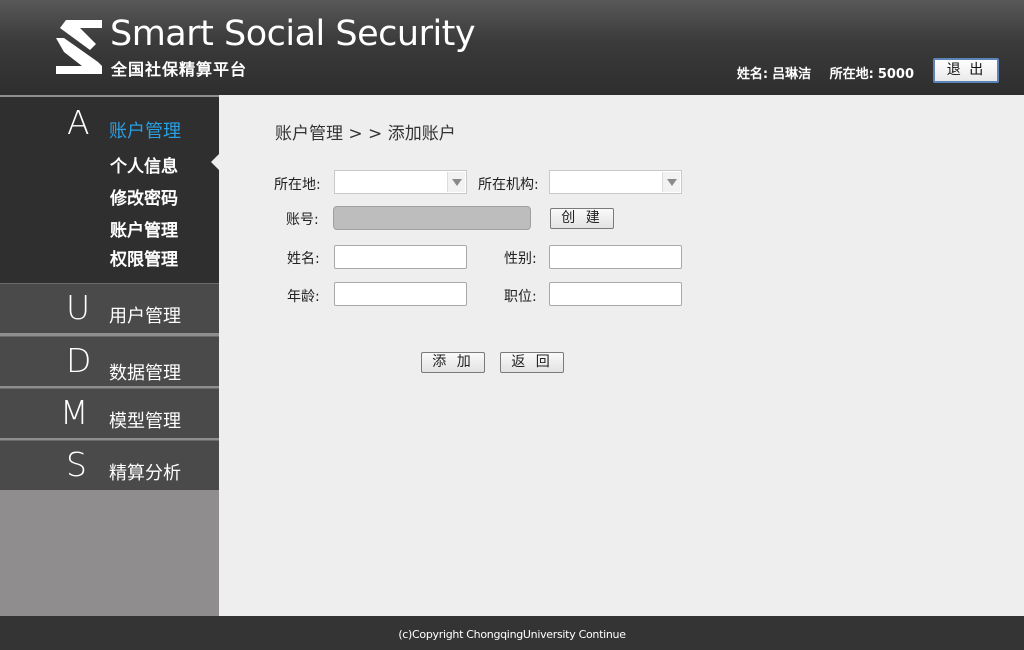 This screenshot has height=650, width=1024. I want to click on org-label: 所在机构:, so click(508, 185).